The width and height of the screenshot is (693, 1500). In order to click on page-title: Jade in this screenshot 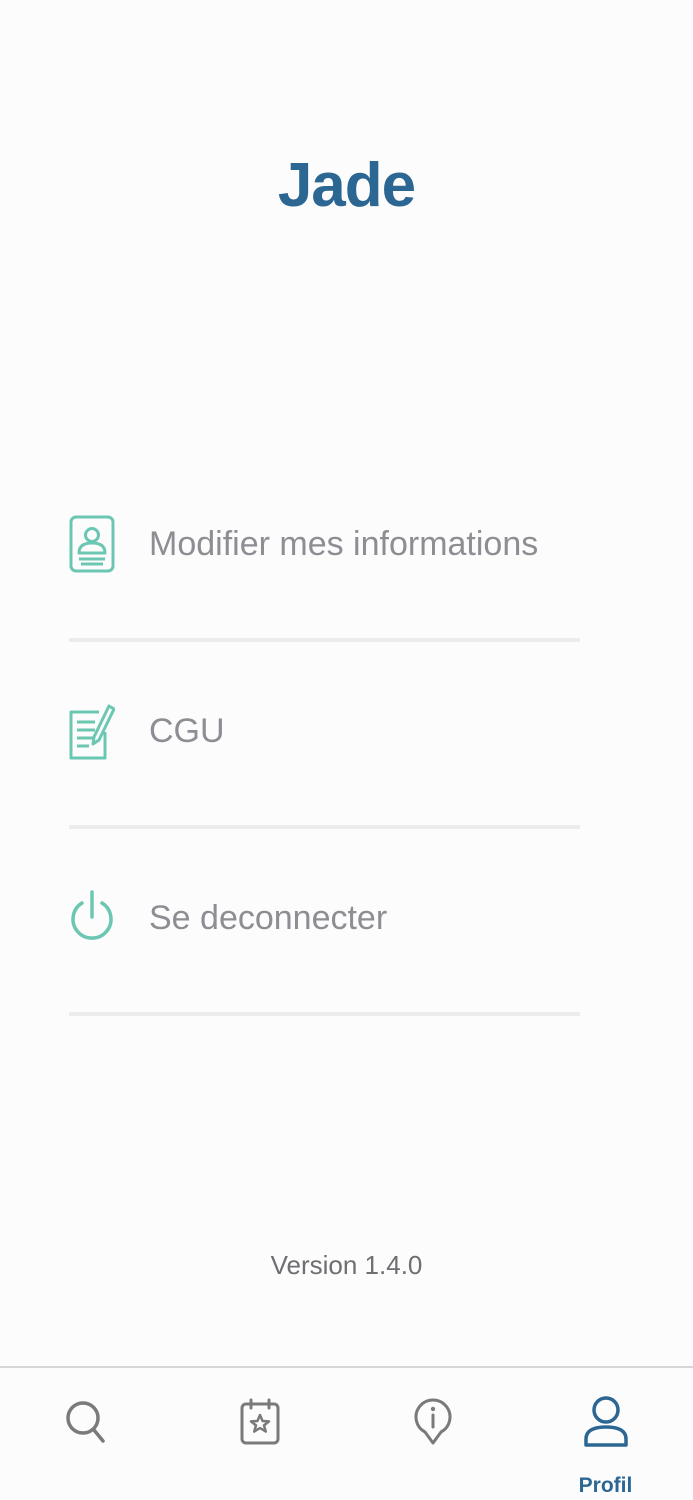, I will do `click(346, 185)`.